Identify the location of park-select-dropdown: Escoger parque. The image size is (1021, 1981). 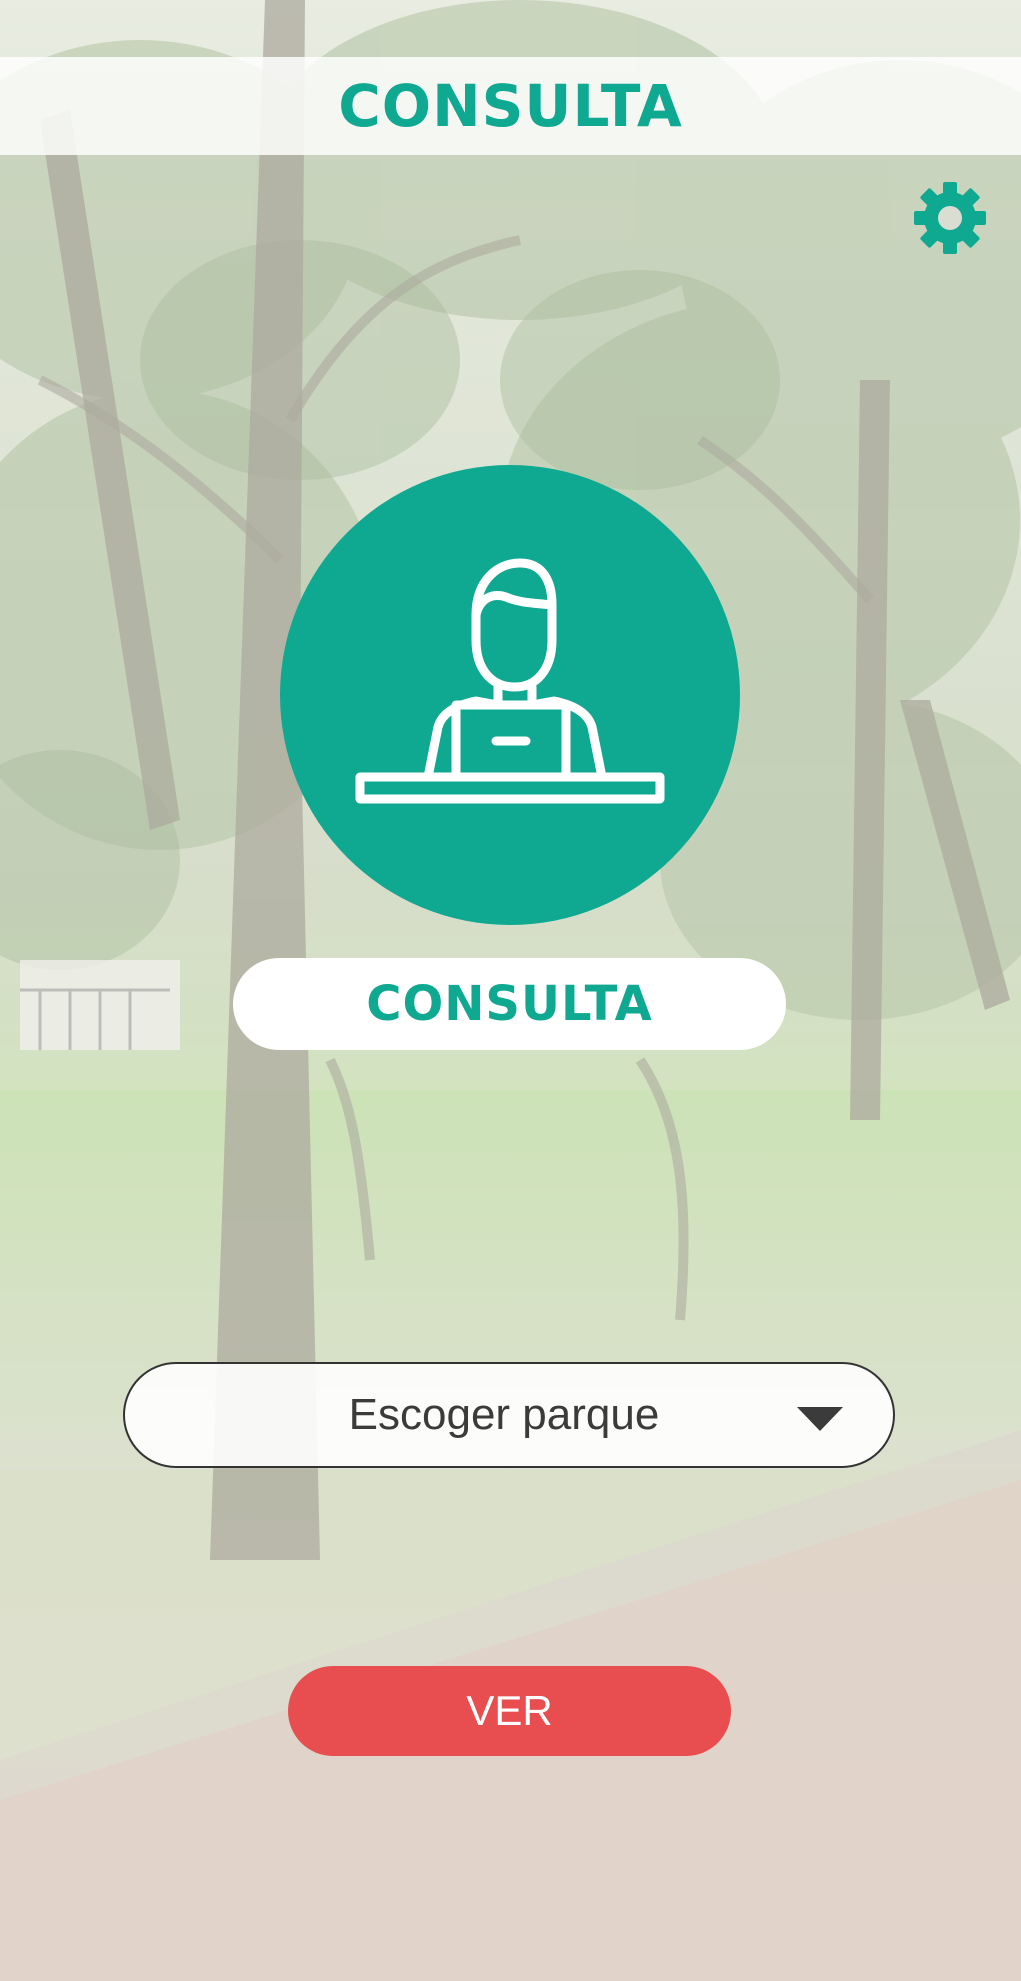
(509, 1415).